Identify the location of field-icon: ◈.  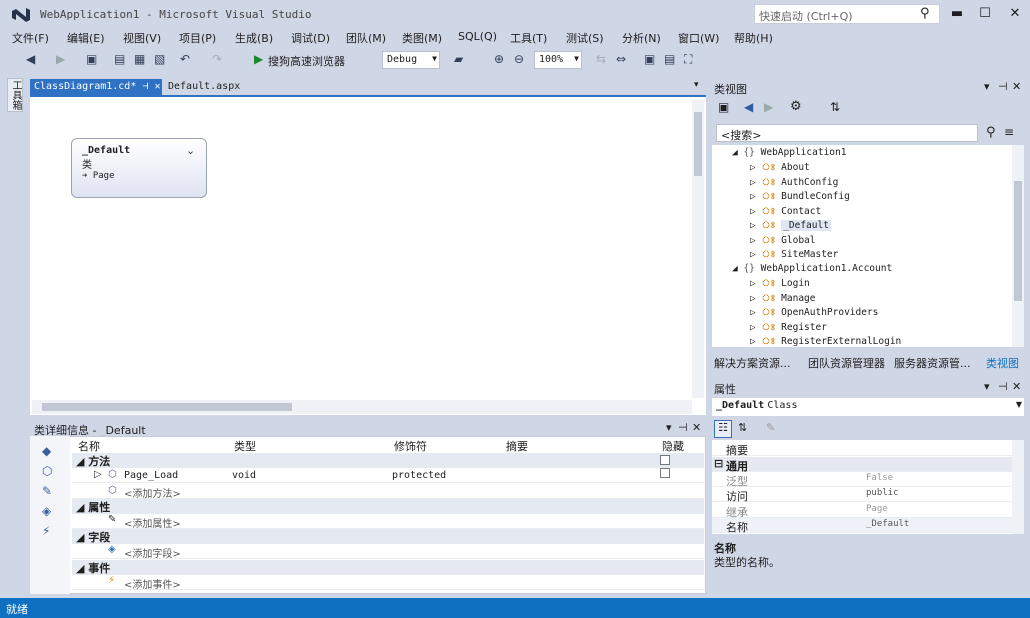
(46, 511).